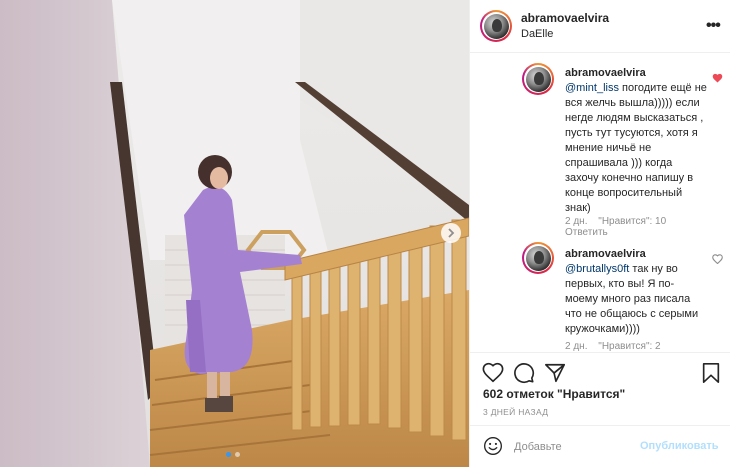 This screenshot has height=467, width=730. Describe the element at coordinates (228, 454) in the screenshot. I see `carousel-dot-active` at that location.